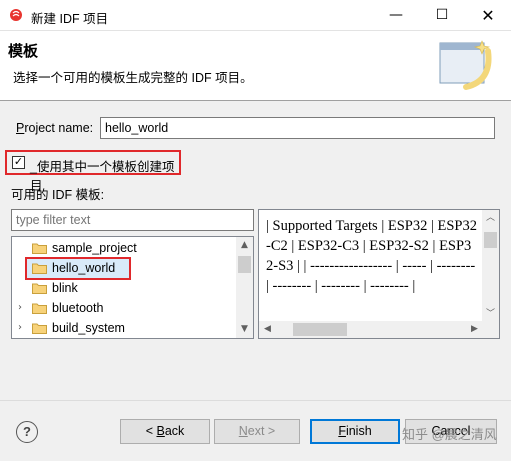  I want to click on scroll-left-icon: ◀, so click(267, 329).